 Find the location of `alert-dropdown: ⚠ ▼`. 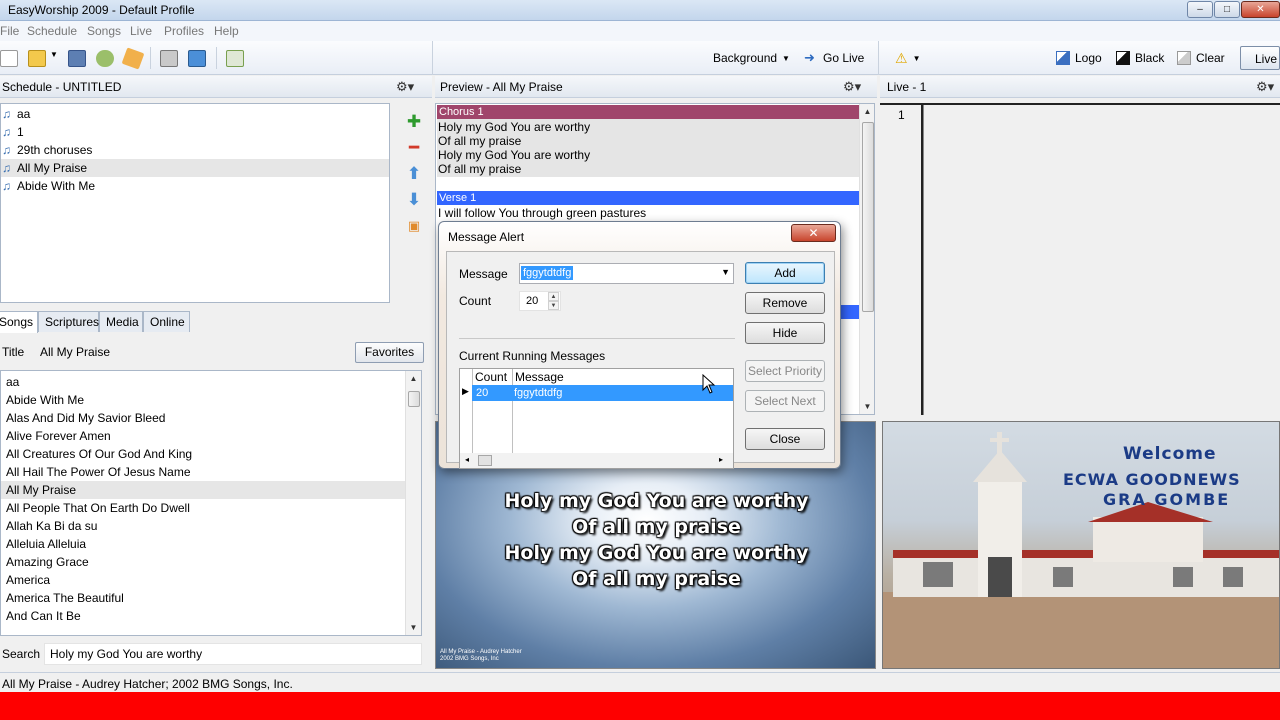

alert-dropdown: ⚠ ▼ is located at coordinates (907, 58).